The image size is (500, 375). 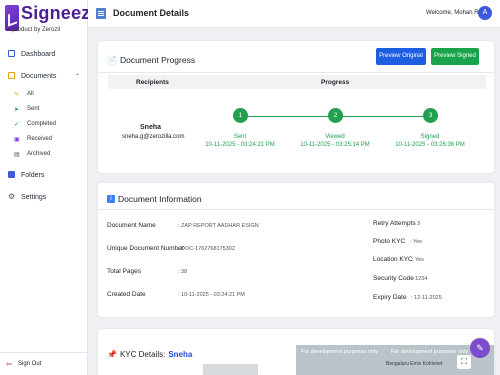 What do you see at coordinates (218, 226) in the screenshot?
I see `info-value-document-name: : ZAP REPORT AADHAR ESIGN` at bounding box center [218, 226].